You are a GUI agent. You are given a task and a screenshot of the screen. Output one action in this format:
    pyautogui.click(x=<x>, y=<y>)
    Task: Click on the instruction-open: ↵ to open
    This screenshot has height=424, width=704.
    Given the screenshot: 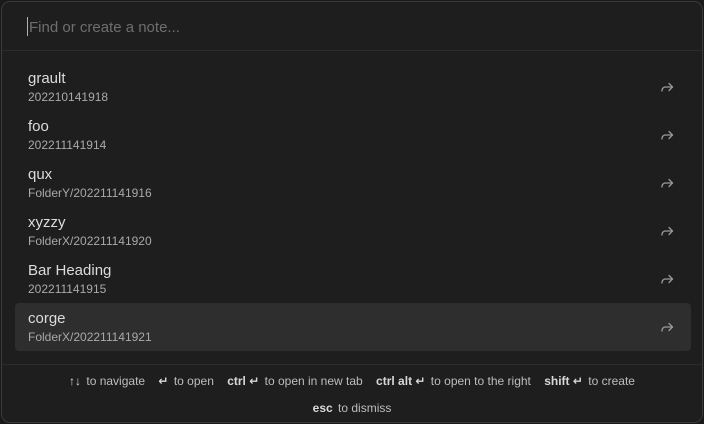 What is the action you would take?
    pyautogui.click(x=185, y=381)
    